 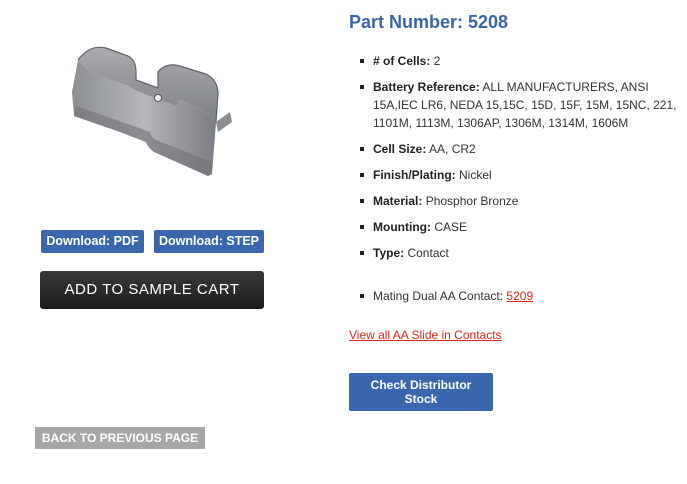 I want to click on check-distributor-stock-button: Check Distributor Stock, so click(x=421, y=392).